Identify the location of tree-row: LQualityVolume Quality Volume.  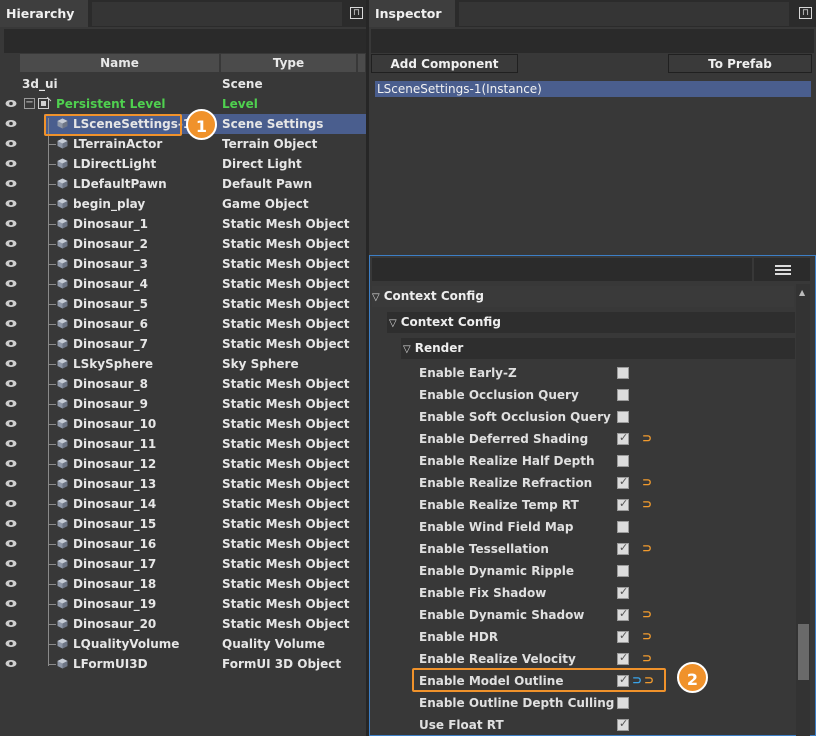
(183, 644).